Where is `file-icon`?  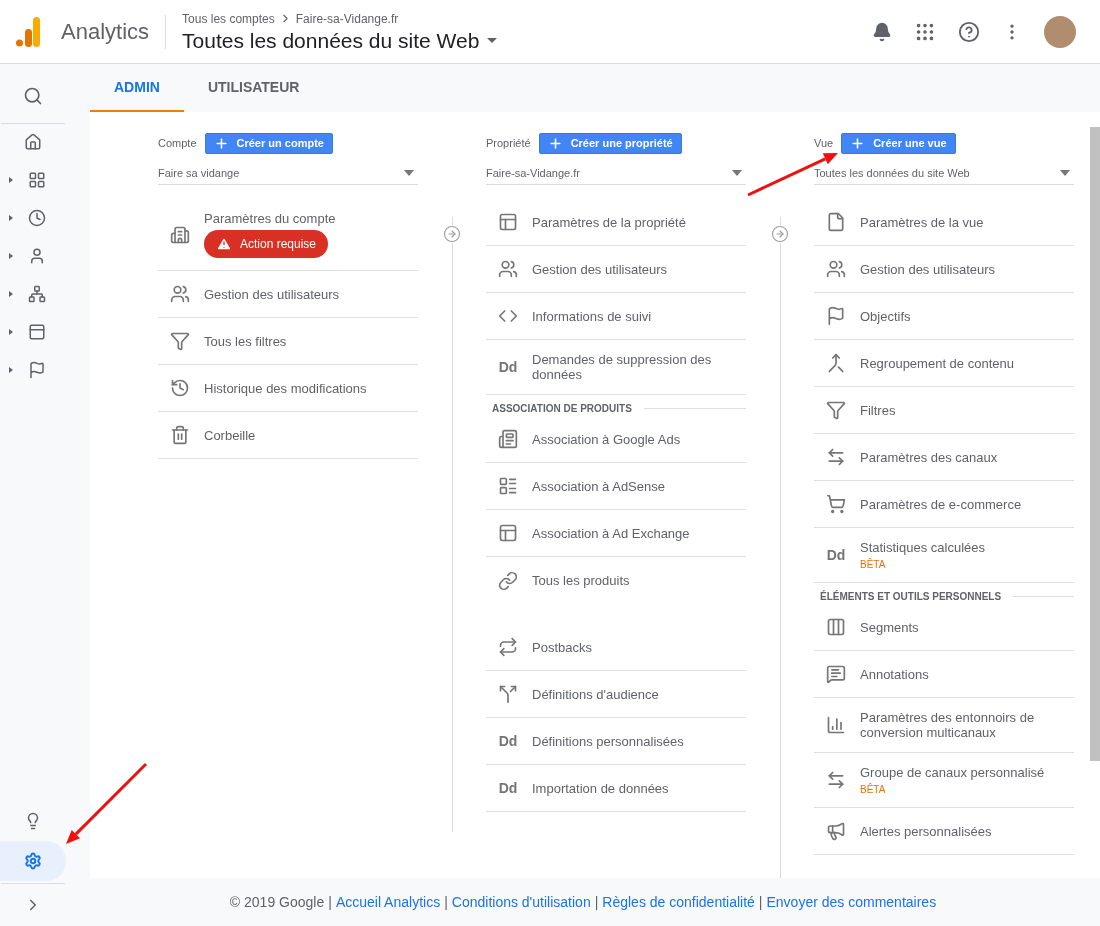 file-icon is located at coordinates (836, 222).